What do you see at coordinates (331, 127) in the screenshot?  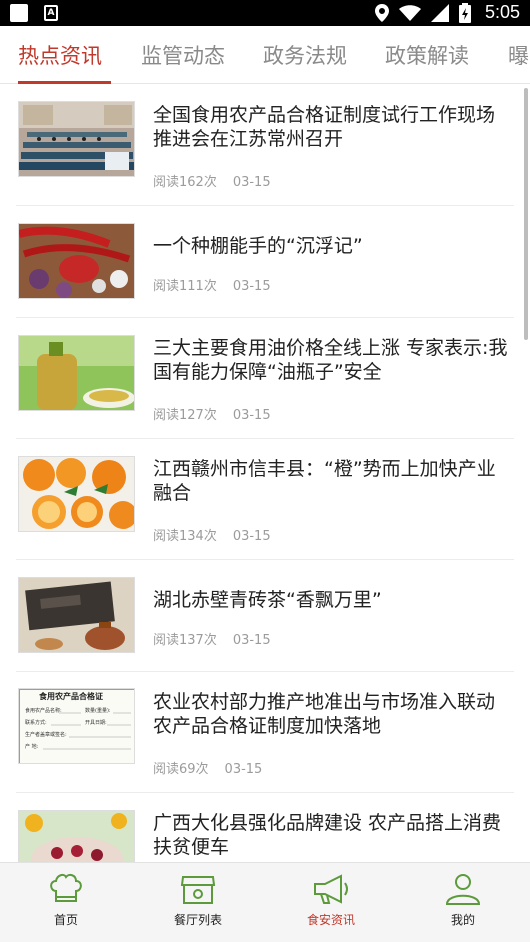 I see `article-title: 全国食用农产品合格证制度试行工作现场推进会在江苏常州召开` at bounding box center [331, 127].